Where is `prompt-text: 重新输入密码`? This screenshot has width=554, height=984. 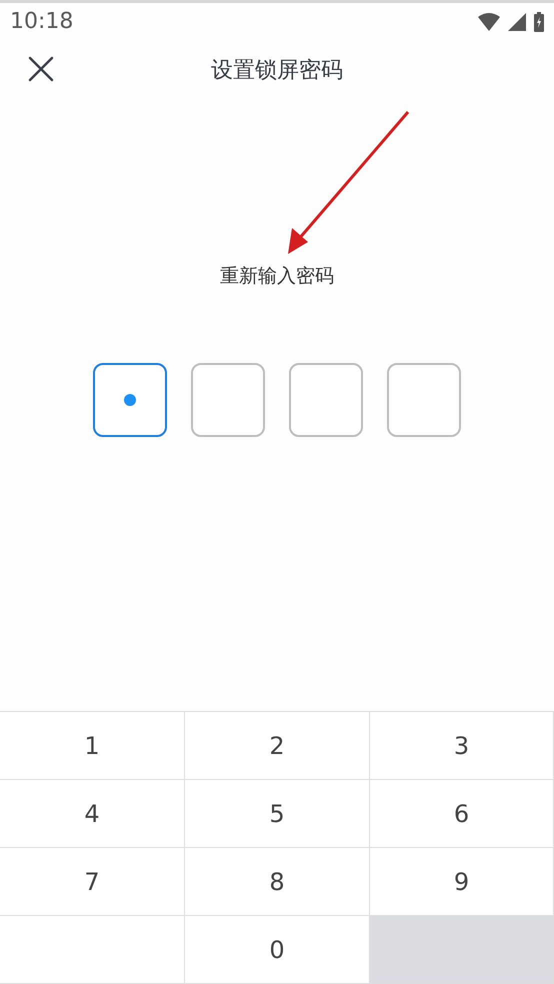
prompt-text: 重新输入密码 is located at coordinates (277, 276).